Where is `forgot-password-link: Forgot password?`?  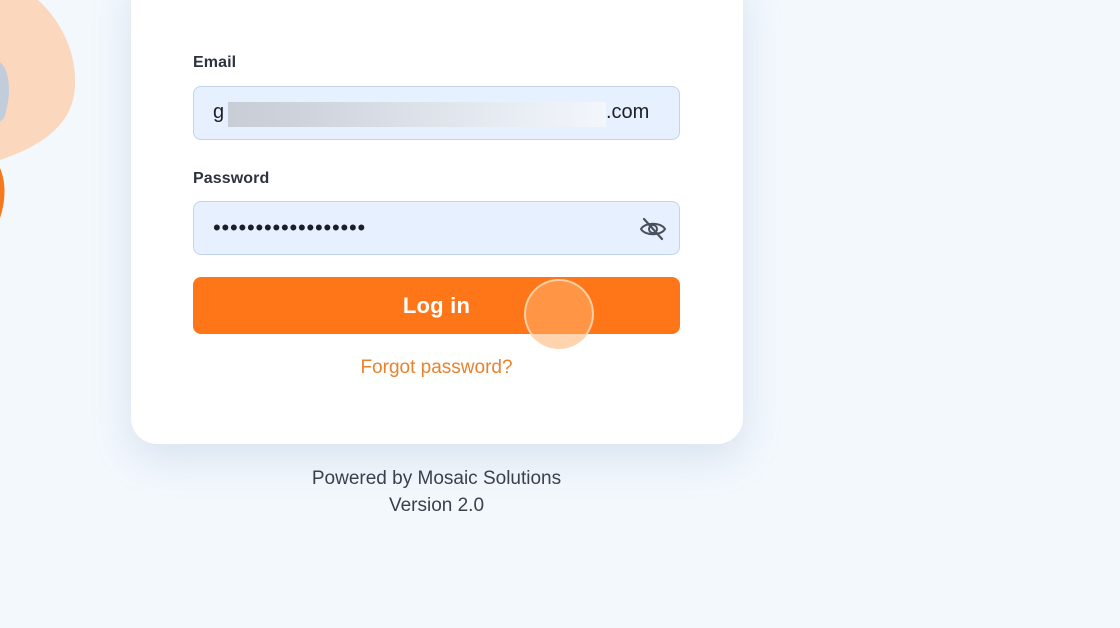
forgot-password-link: Forgot password? is located at coordinates (436, 368).